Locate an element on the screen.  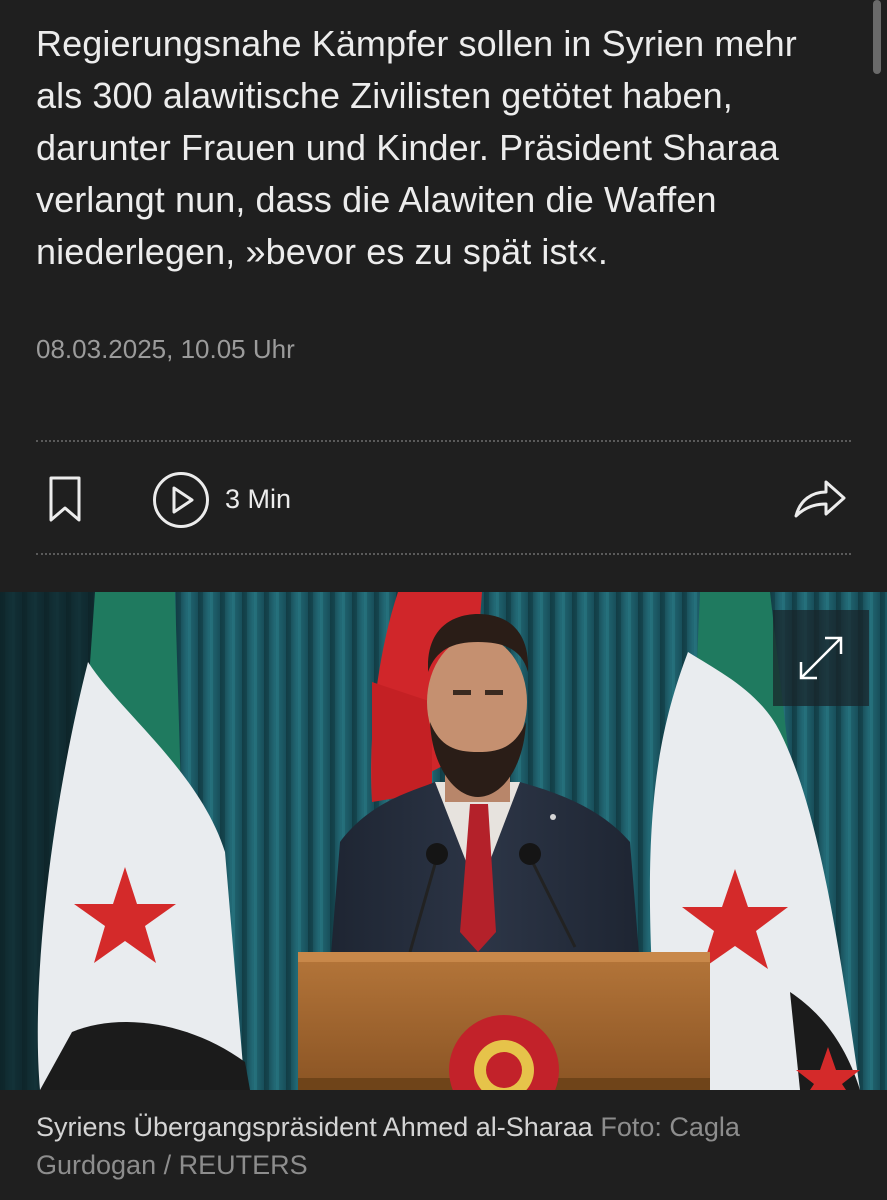
share-button is located at coordinates (820, 499).